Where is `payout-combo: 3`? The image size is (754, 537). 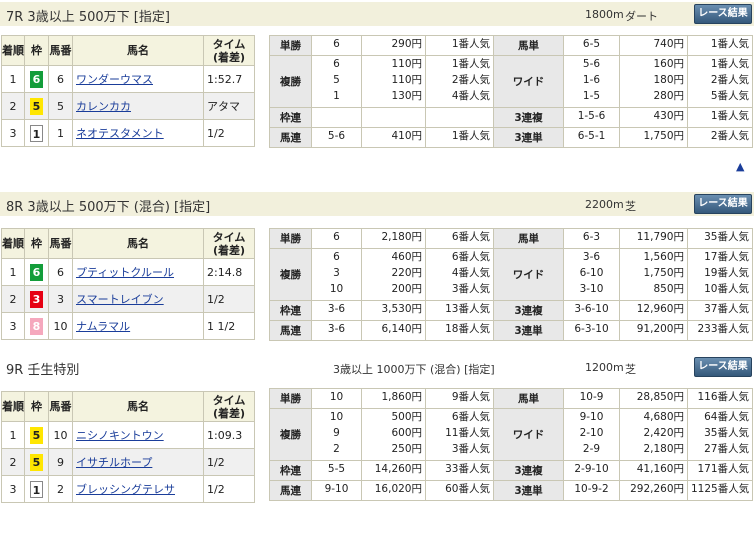 payout-combo: 3 is located at coordinates (336, 273).